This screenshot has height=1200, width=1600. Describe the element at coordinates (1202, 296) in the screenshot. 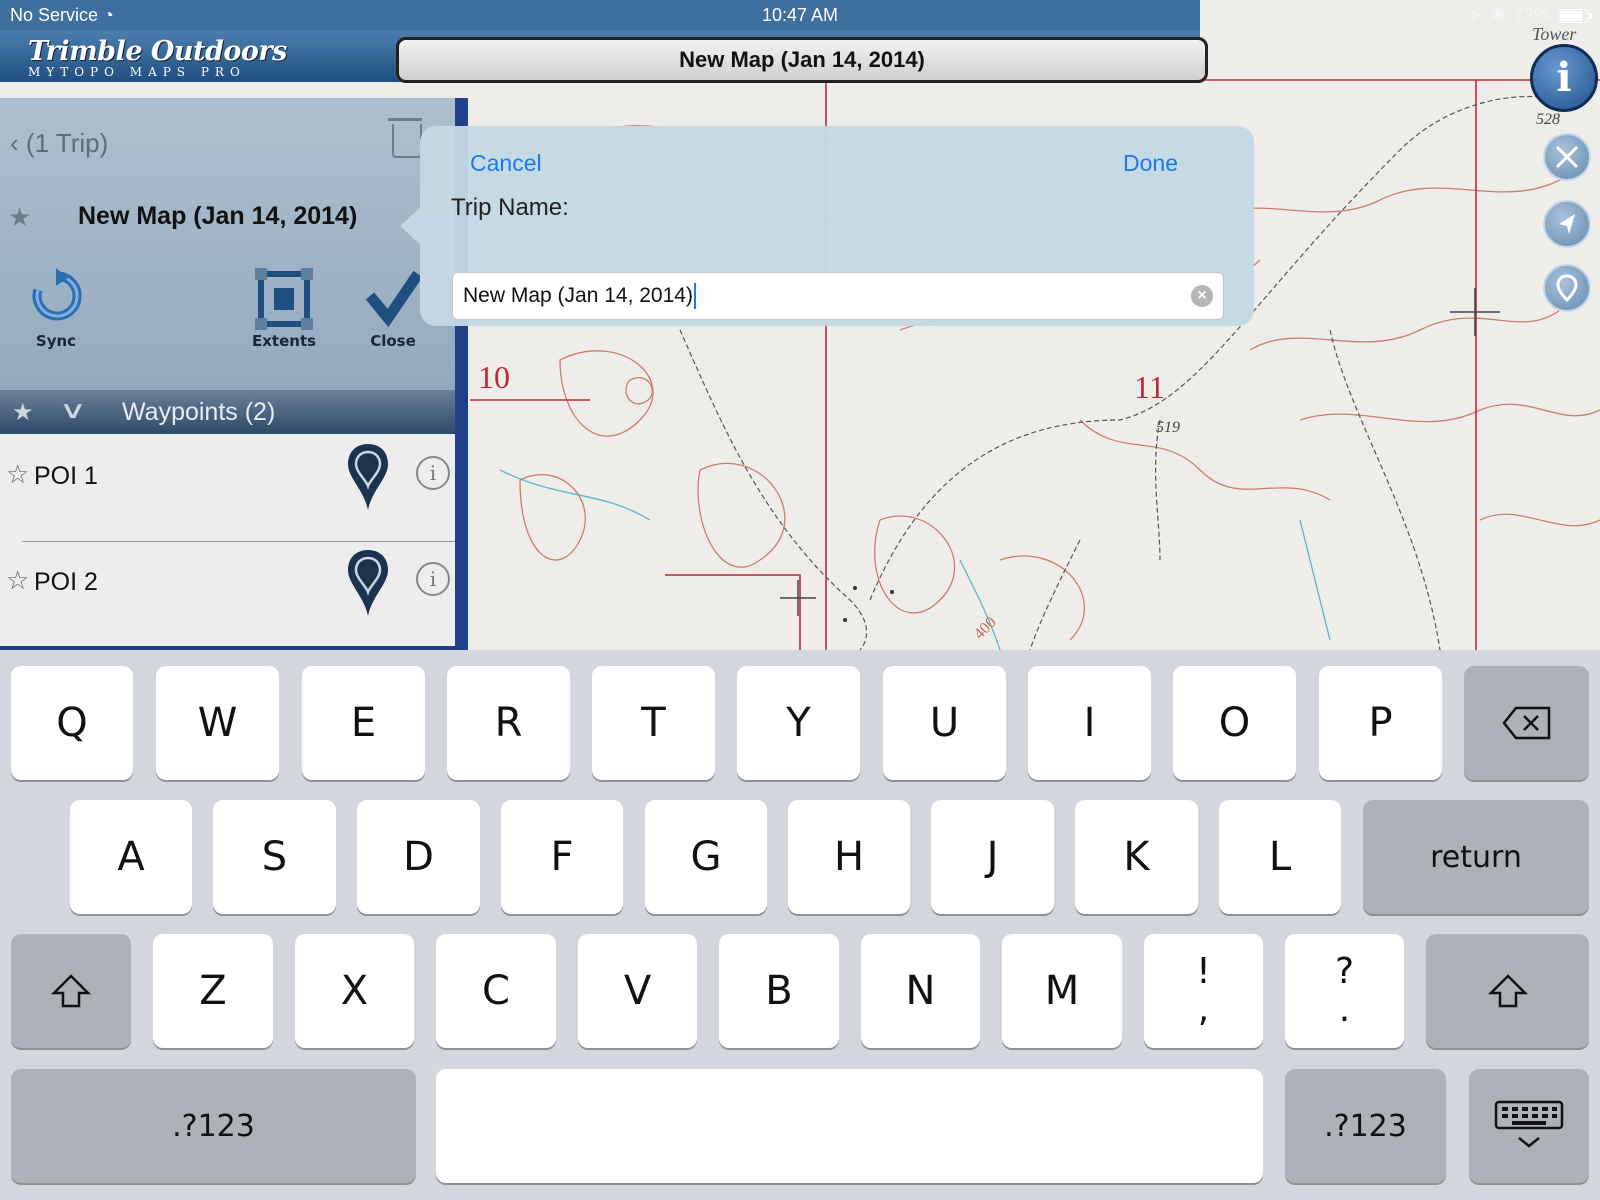

I see `clear-text-icon: ×` at that location.